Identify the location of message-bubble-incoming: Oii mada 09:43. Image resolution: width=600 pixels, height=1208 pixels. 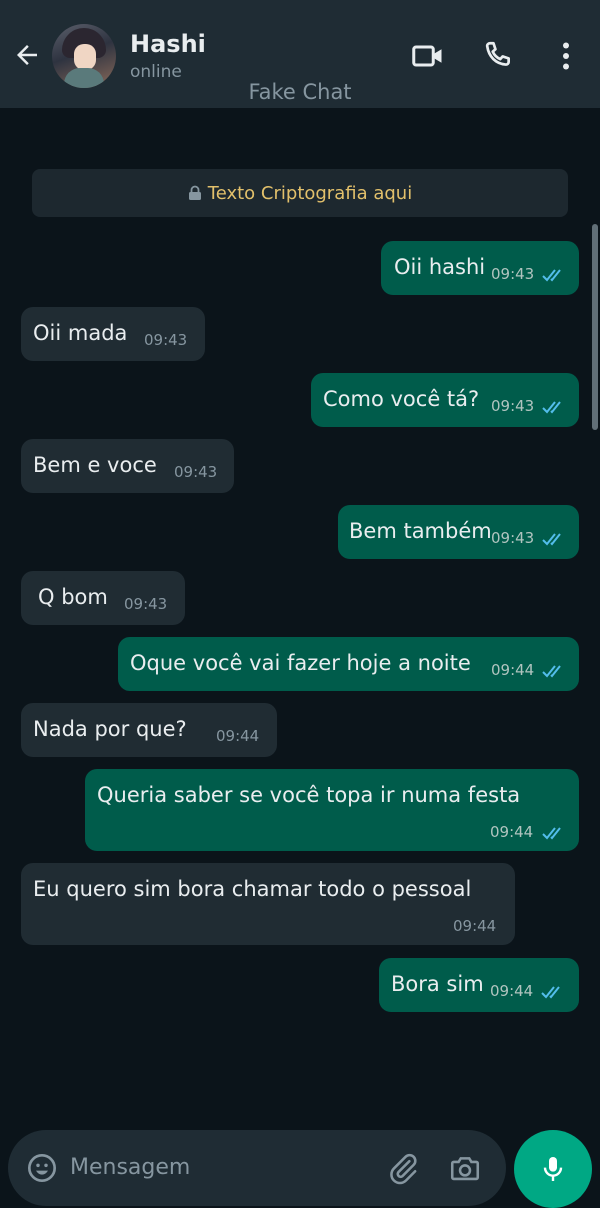
(113, 334).